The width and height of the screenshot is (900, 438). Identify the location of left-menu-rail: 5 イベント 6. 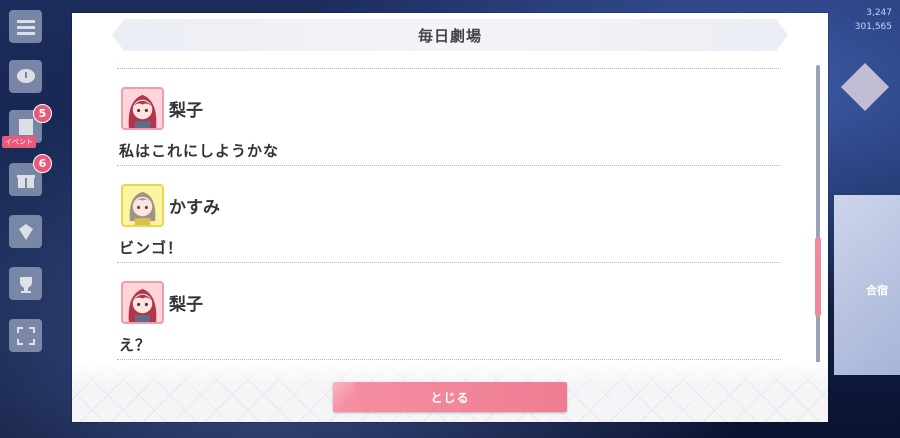
(30, 219).